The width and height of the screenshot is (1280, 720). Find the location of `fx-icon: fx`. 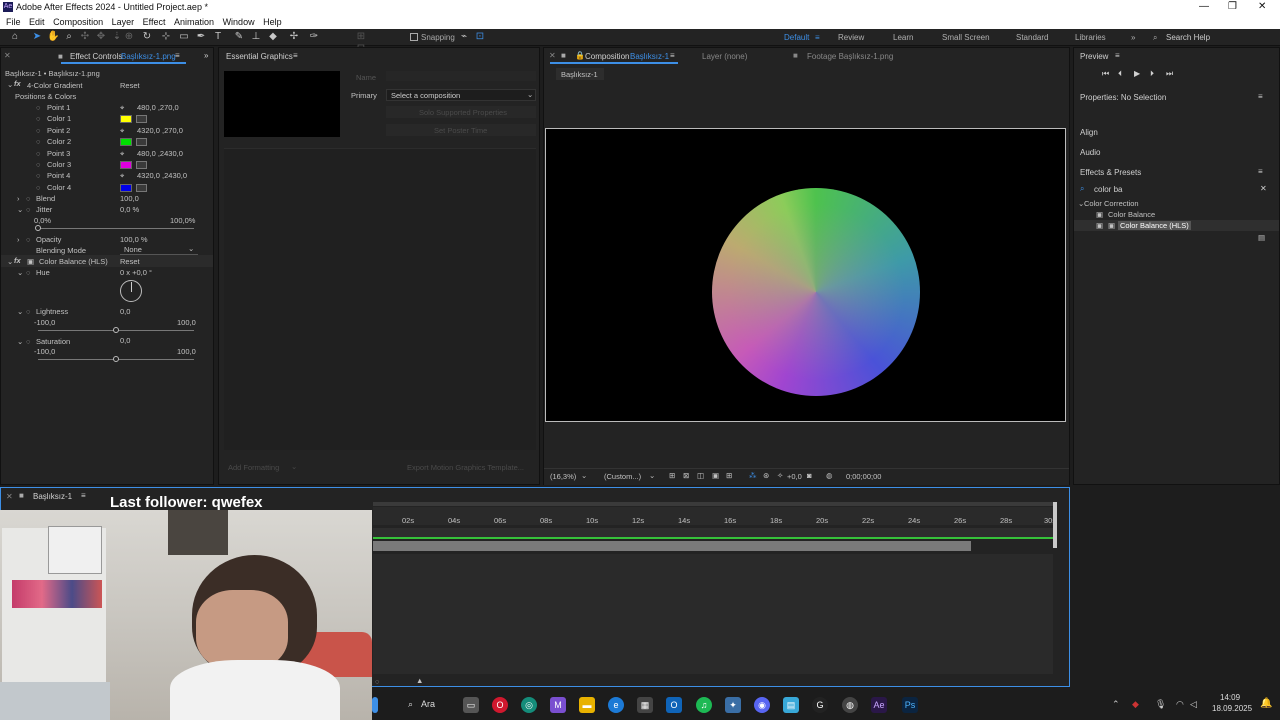

fx-icon: fx is located at coordinates (17, 83).